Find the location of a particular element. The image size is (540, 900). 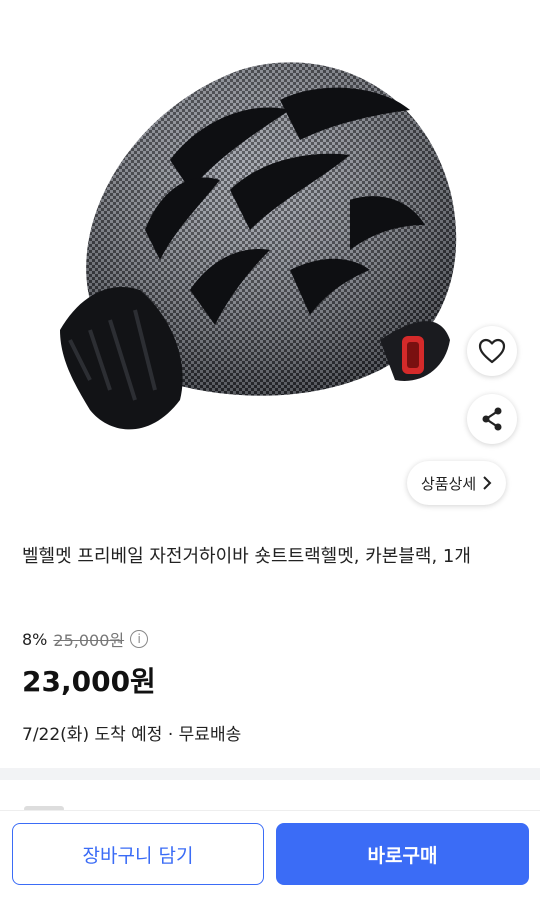

price-row: 8% 25,000원 i is located at coordinates (85, 639).